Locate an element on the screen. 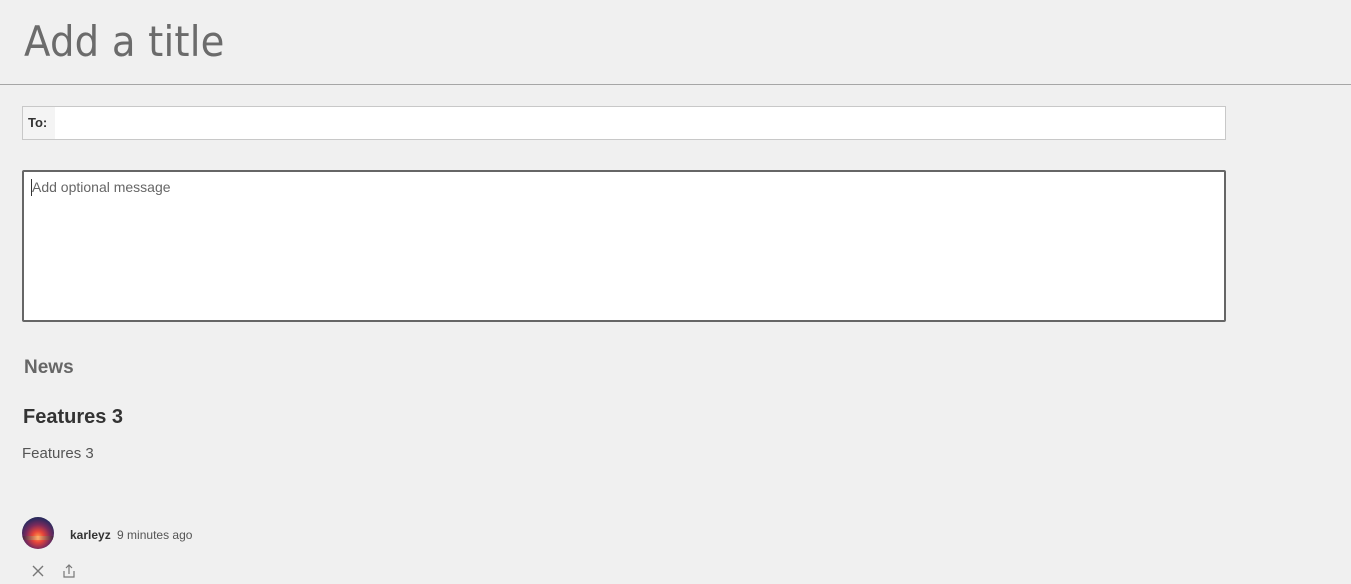  avatar is located at coordinates (38, 533).